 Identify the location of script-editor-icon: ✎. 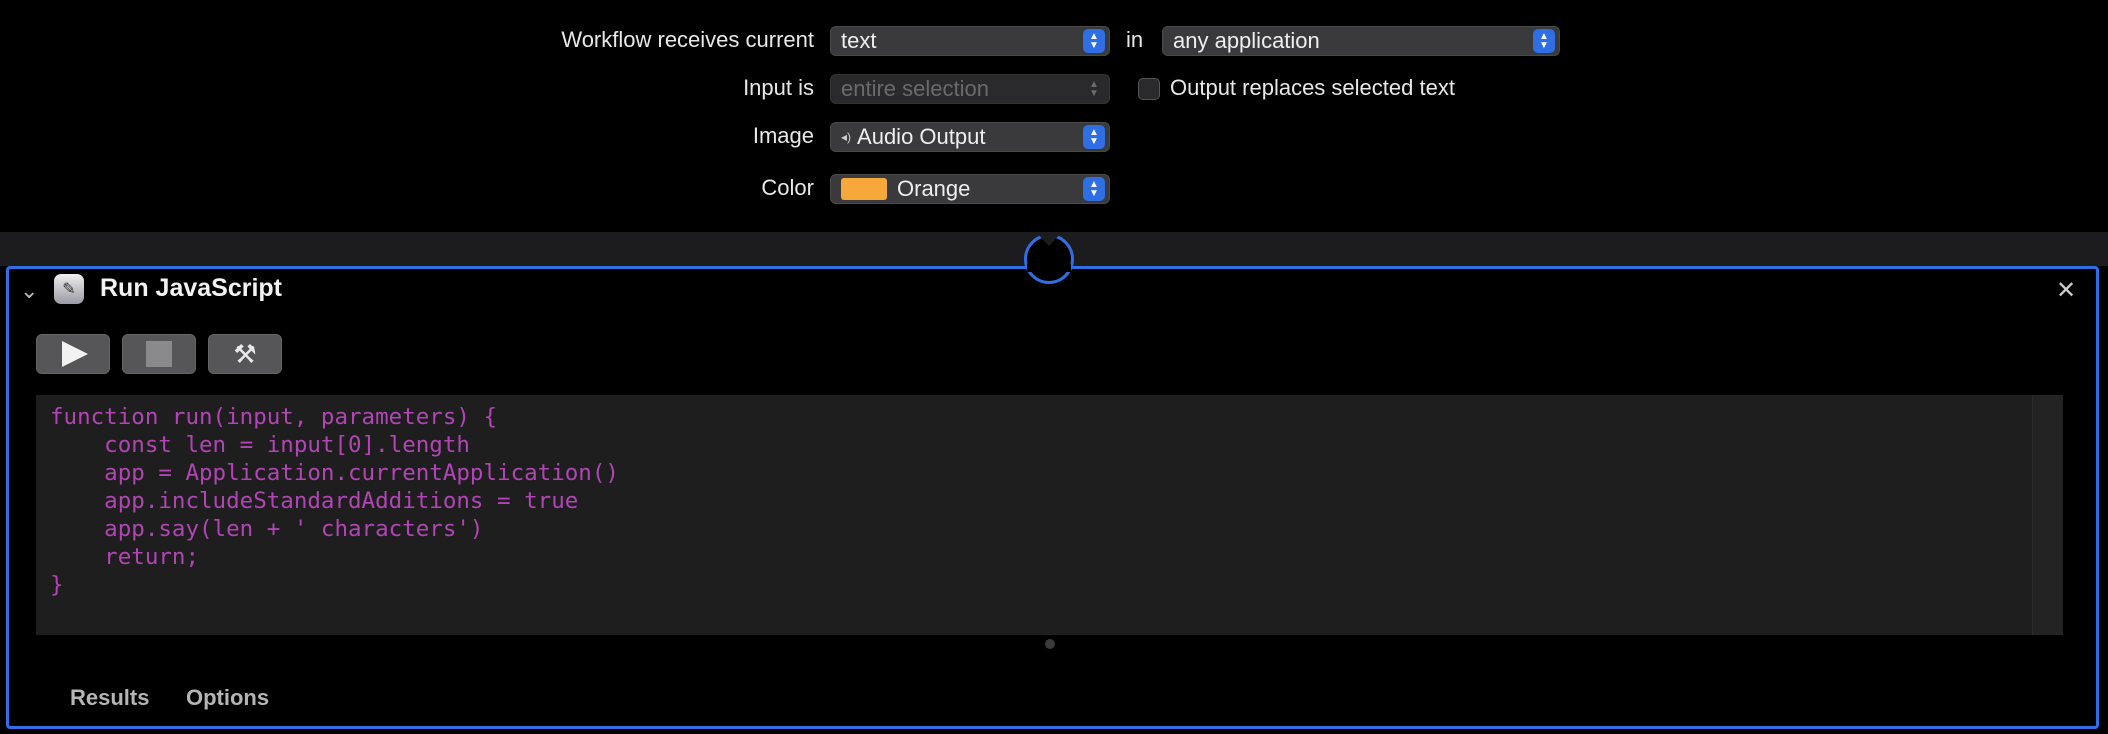
(69, 289).